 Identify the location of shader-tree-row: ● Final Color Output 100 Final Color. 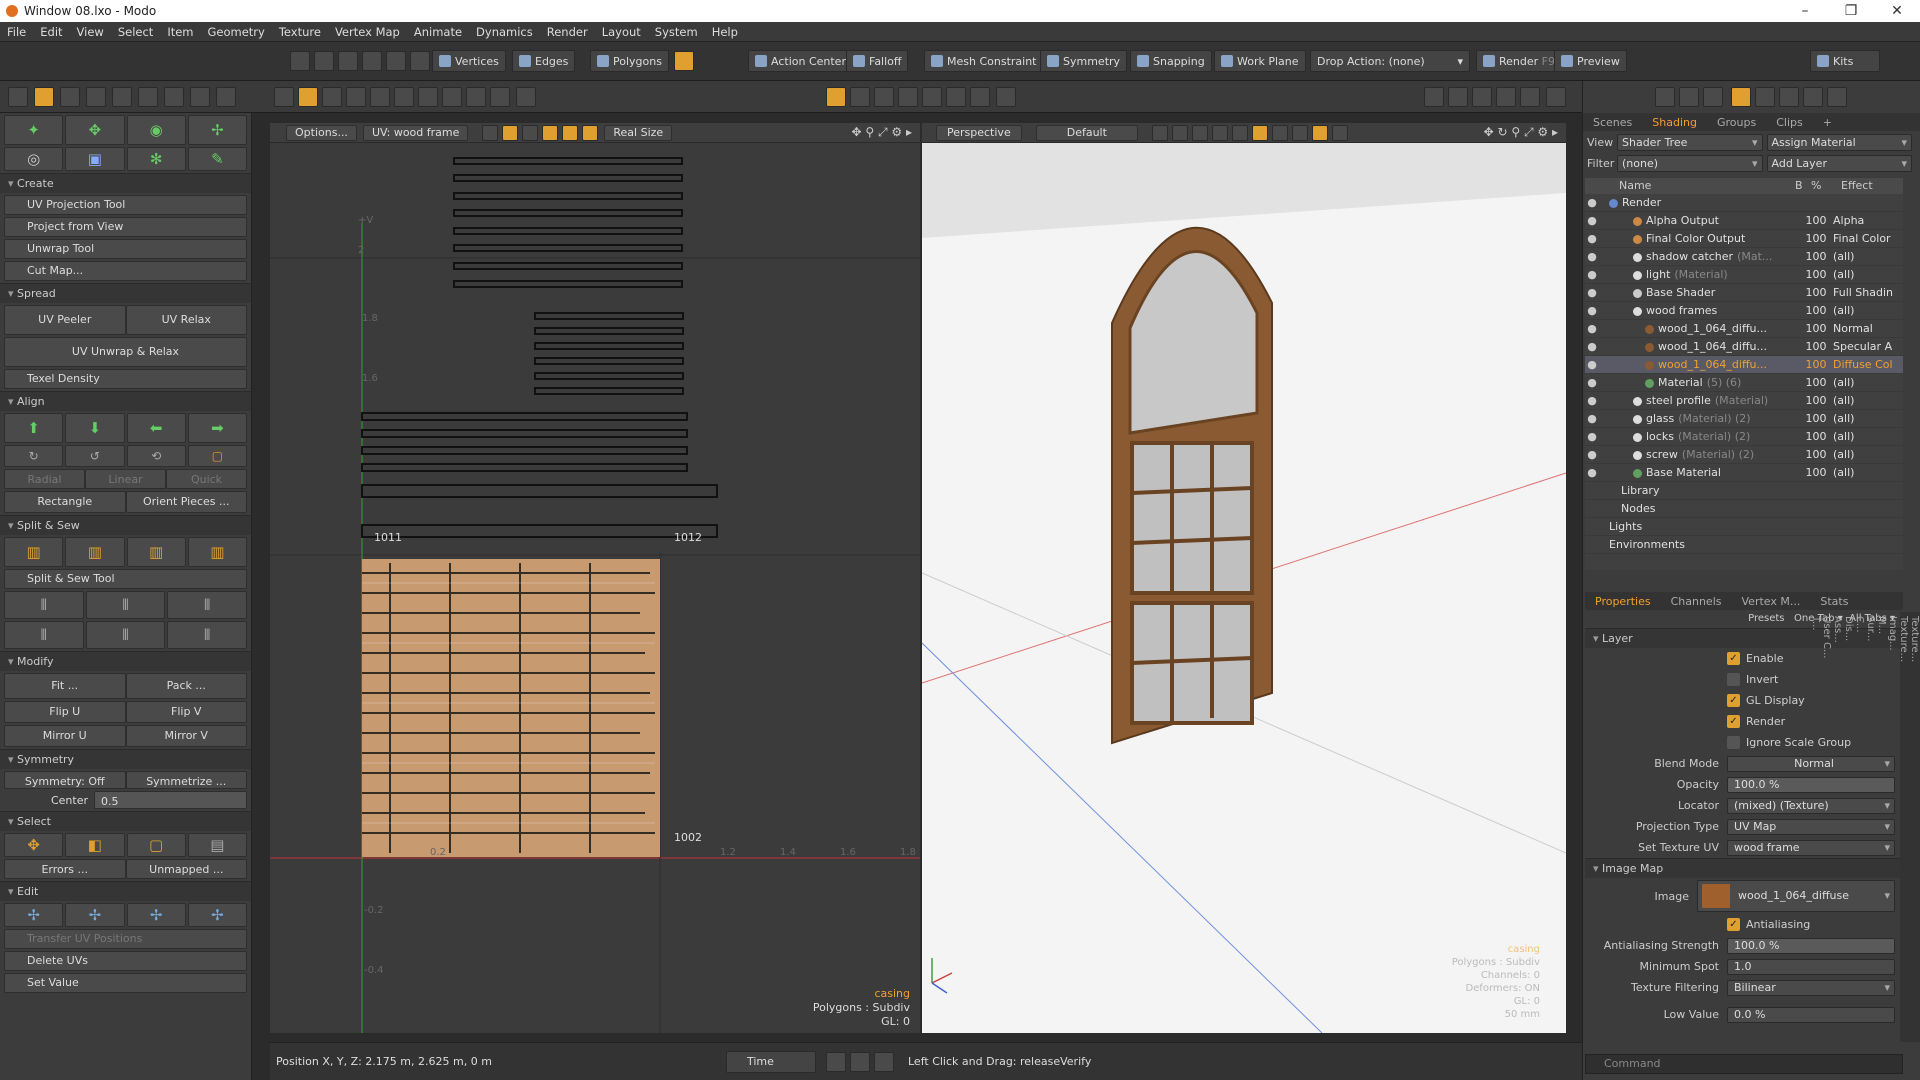
(1744, 239).